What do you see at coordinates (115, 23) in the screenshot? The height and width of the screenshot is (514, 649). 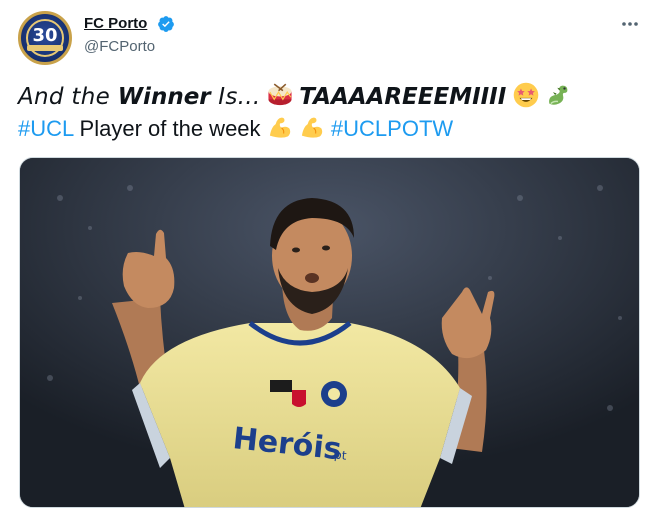 I see `author-display-name: FC Porto` at bounding box center [115, 23].